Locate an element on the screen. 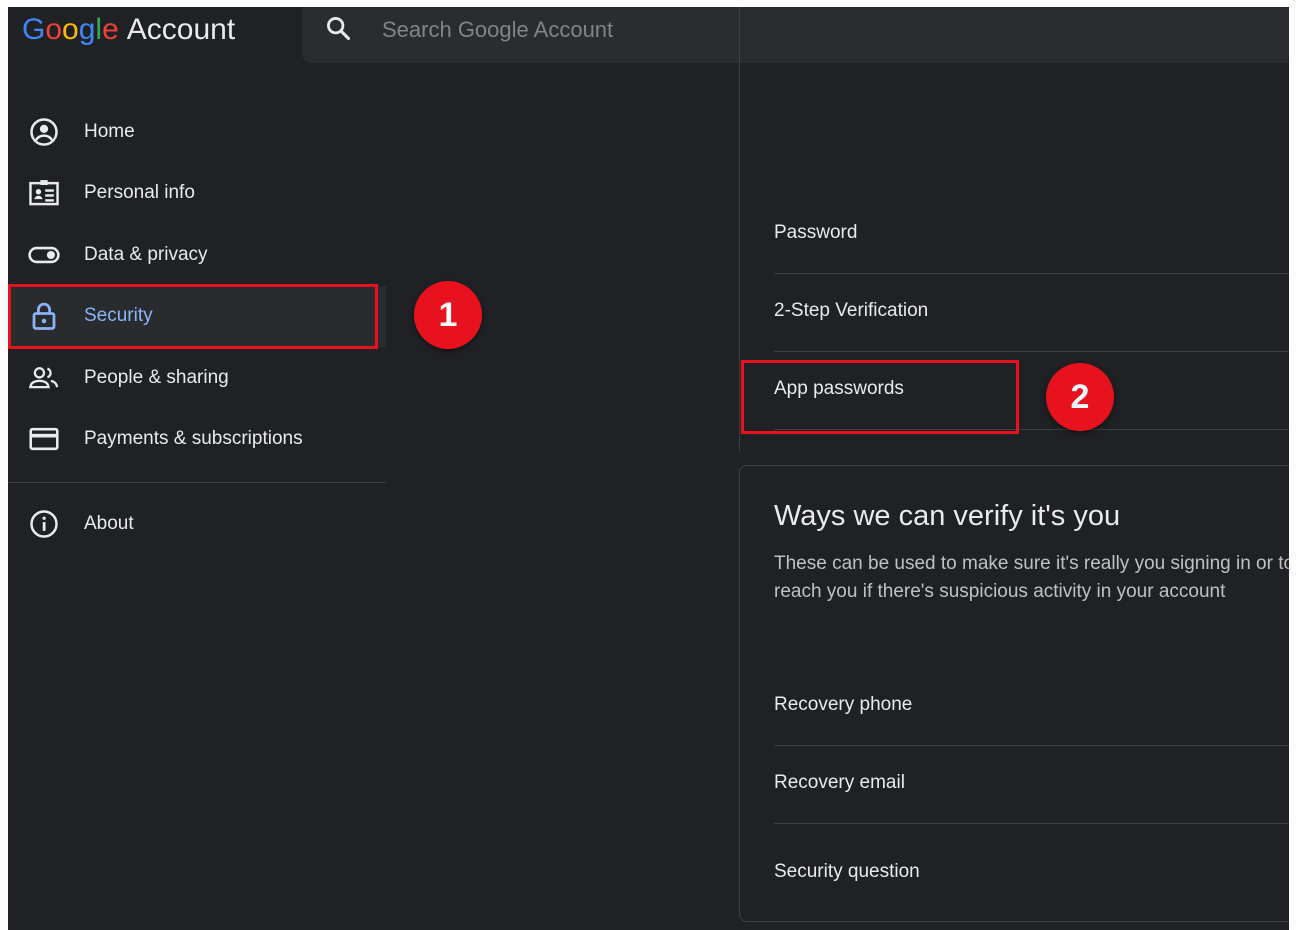  id-card-icon is located at coordinates (44, 193).